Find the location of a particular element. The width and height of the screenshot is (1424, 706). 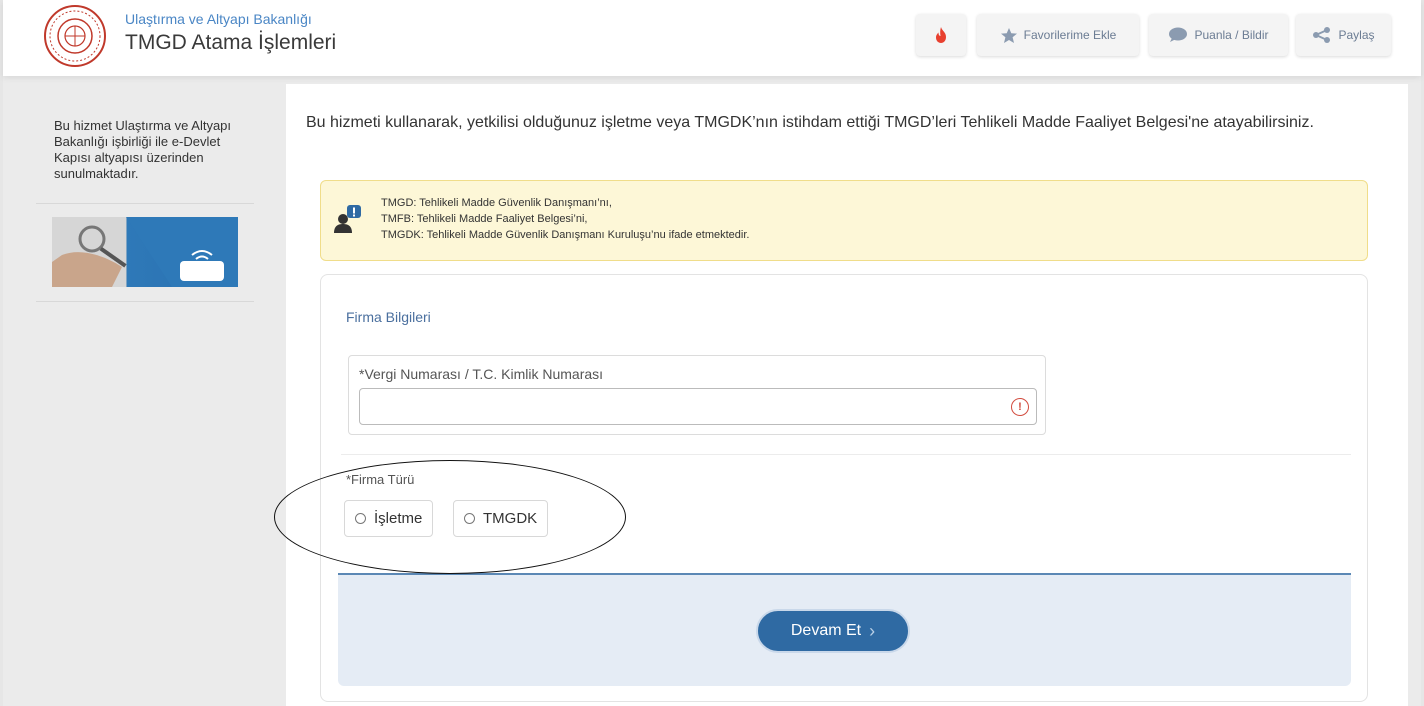

tax-number-label: *Vergi Numarası / T.C. Kimlik Numarası is located at coordinates (481, 374).